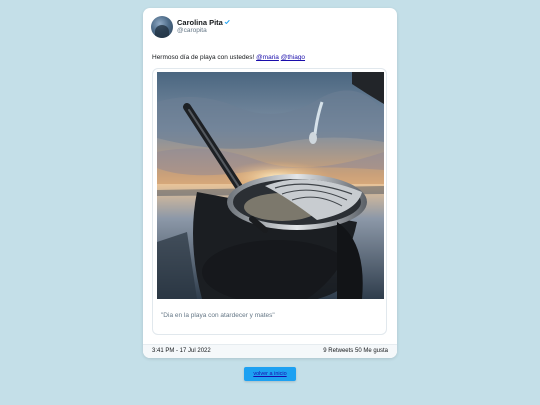 This screenshot has height=405, width=540. I want to click on back-to-home-button: volver a inicio, so click(270, 374).